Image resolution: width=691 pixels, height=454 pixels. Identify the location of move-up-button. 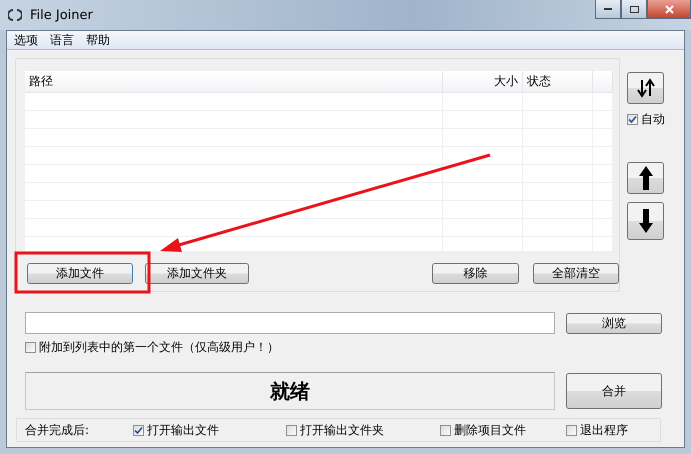
(645, 178).